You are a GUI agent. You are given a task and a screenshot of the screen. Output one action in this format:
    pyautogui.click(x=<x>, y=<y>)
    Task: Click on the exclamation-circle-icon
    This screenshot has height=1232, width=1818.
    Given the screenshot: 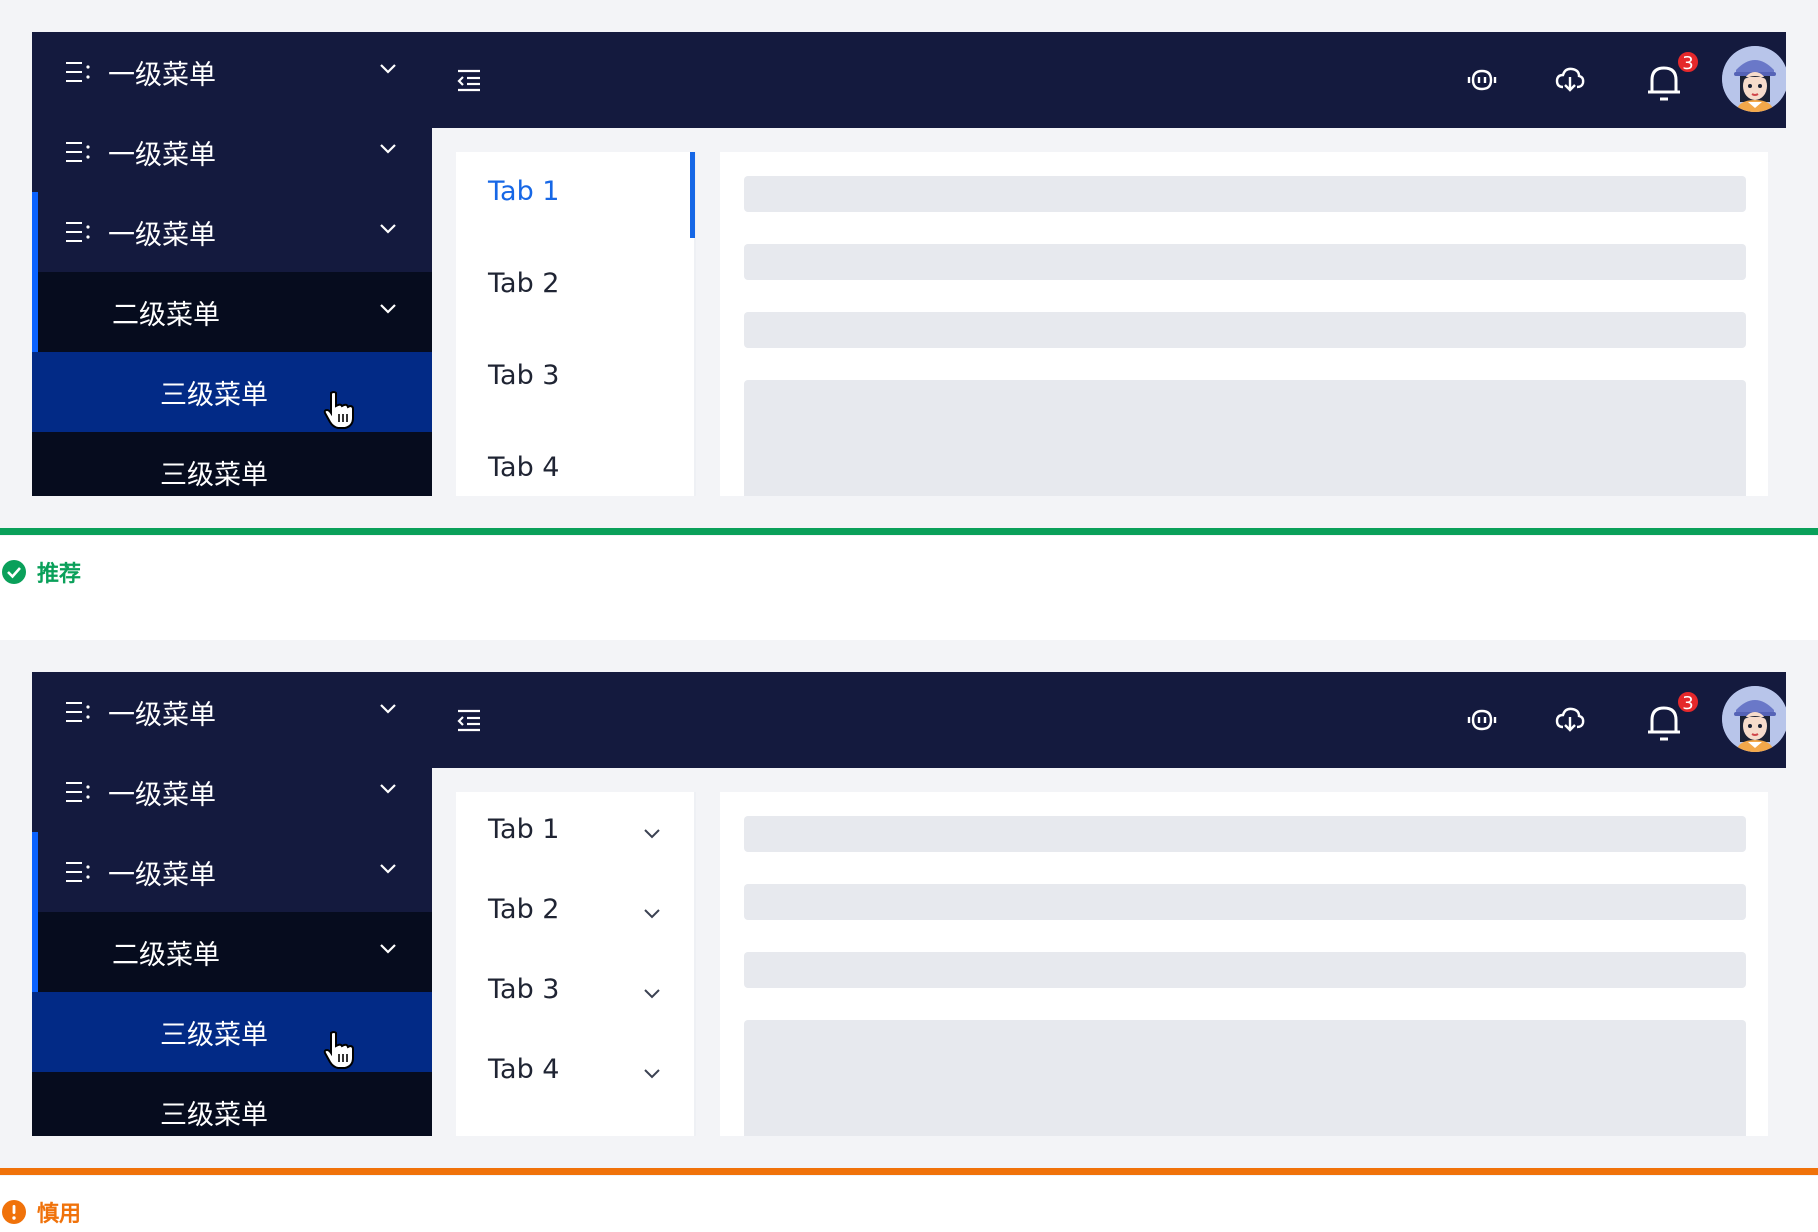 What is the action you would take?
    pyautogui.click(x=14, y=1212)
    